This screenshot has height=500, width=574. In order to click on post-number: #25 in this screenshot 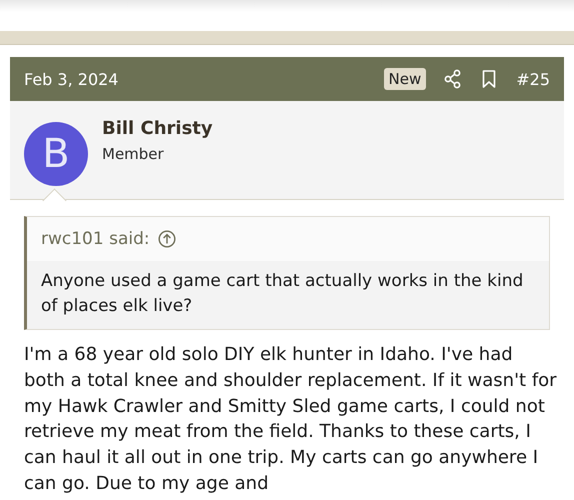, I will do `click(533, 79)`.